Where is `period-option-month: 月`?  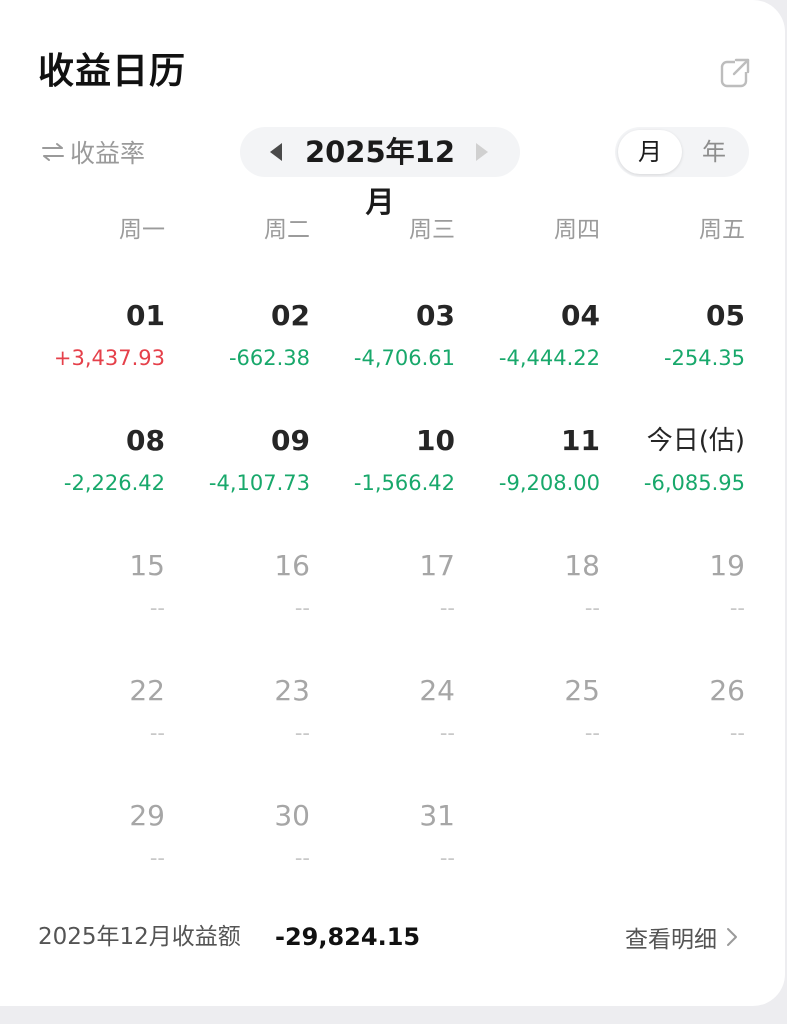 period-option-month: 月 is located at coordinates (650, 152).